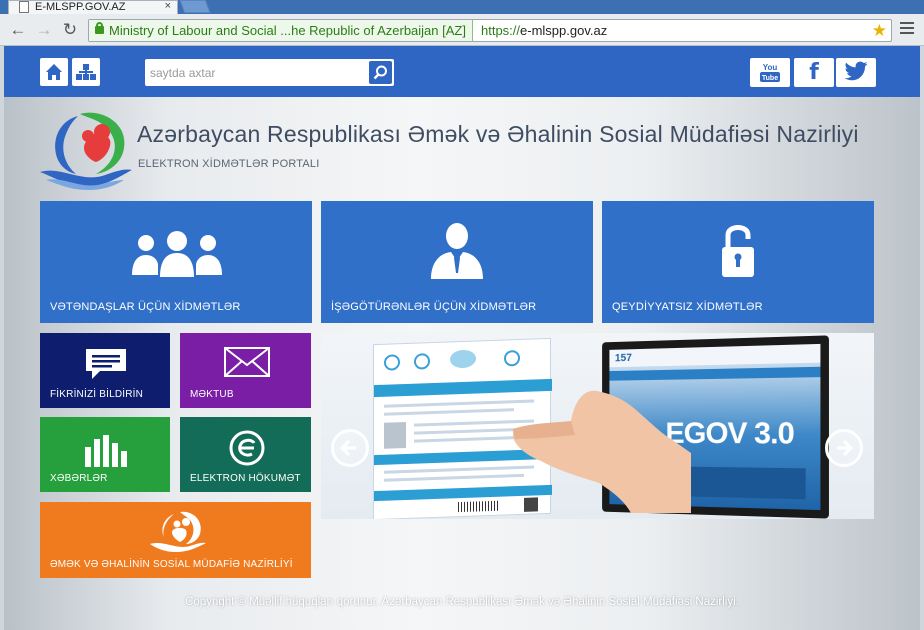  I want to click on ministry-emblem-icon, so click(178, 531).